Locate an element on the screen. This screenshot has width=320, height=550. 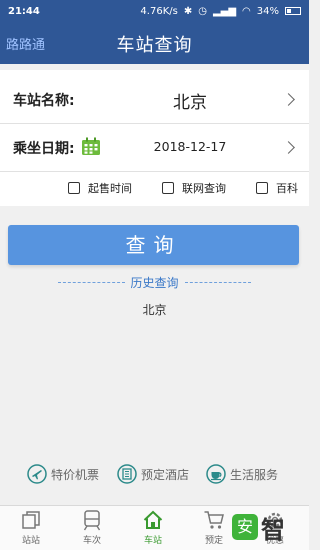
service-cheap-flights: 特价机票 is located at coordinates (63, 474).